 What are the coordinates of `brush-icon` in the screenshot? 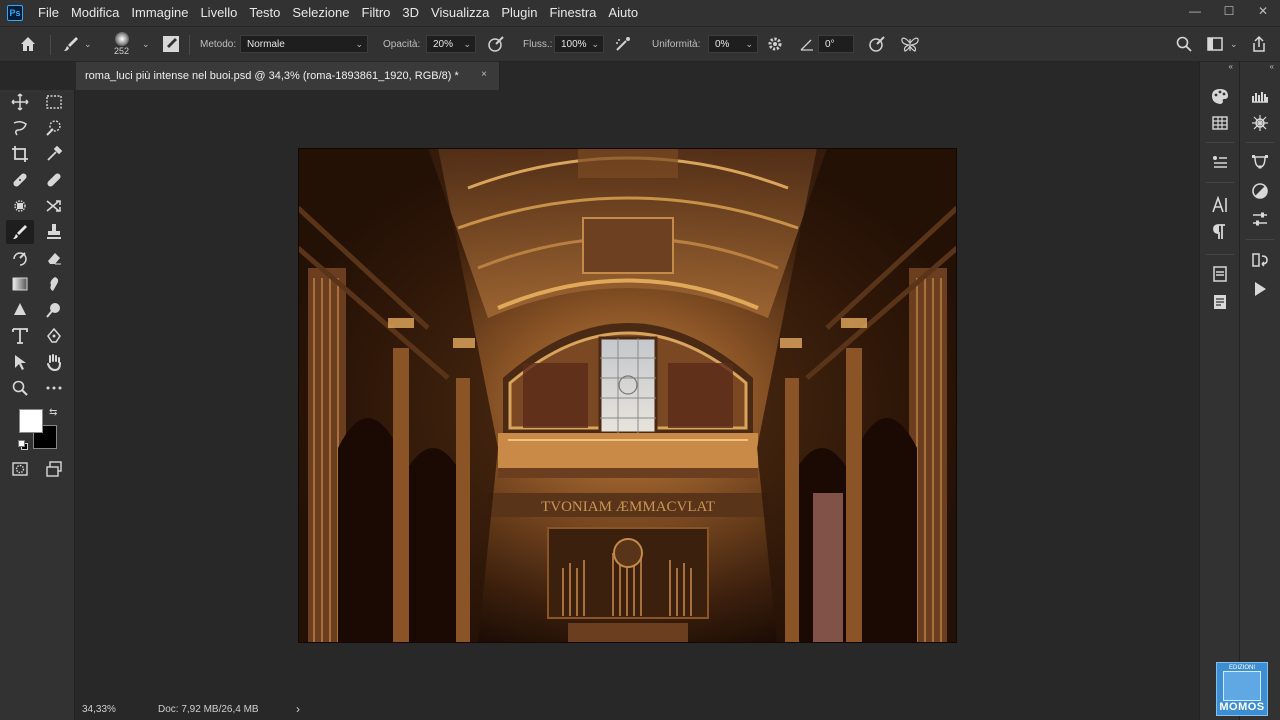 It's located at (71, 44).